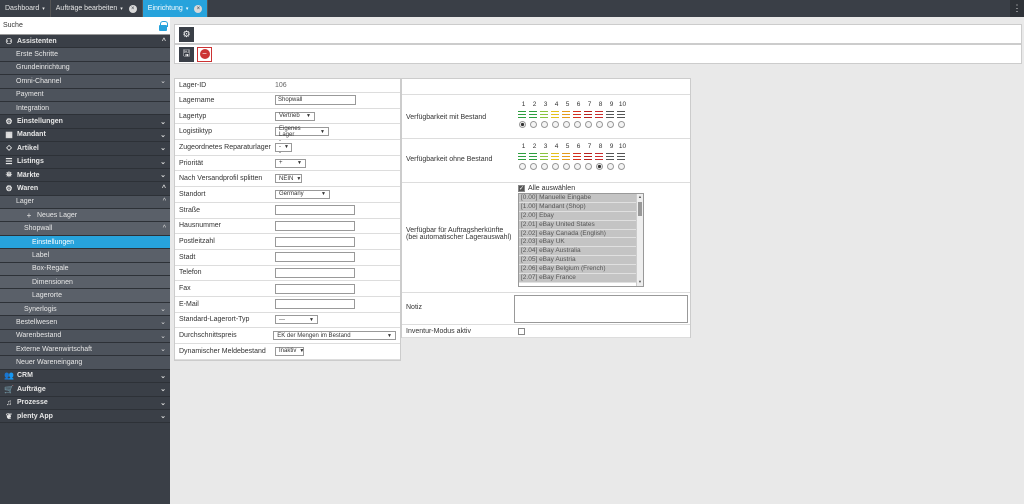 Image resolution: width=1024 pixels, height=504 pixels. I want to click on sidebar-item-13: + Neues Lager, so click(85, 216).